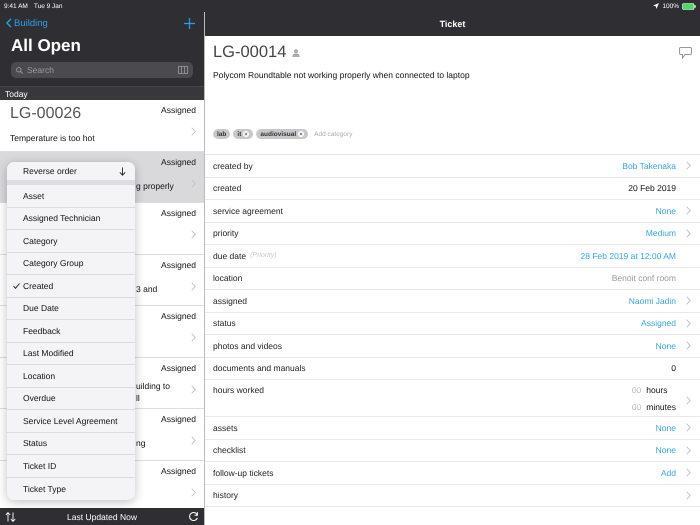 Image resolution: width=700 pixels, height=525 pixels. Describe the element at coordinates (652, 188) in the screenshot. I see `field-value: 20 Feb 2019` at that location.